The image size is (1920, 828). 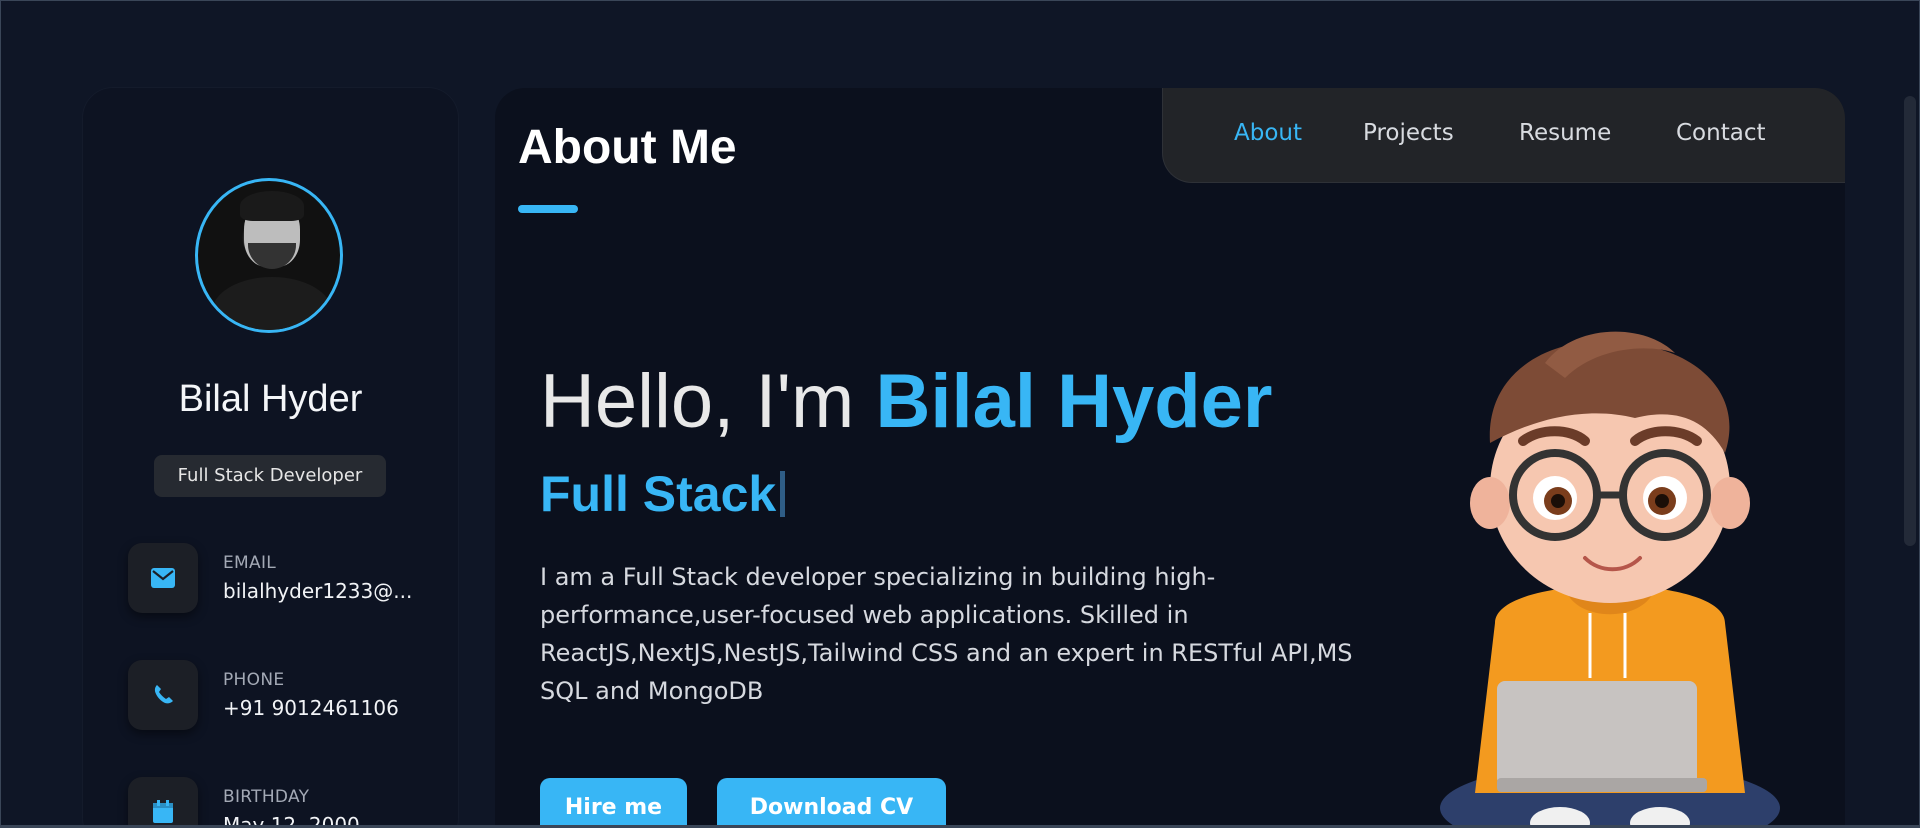 I want to click on typed-role-text: Full Stack, so click(x=658, y=494).